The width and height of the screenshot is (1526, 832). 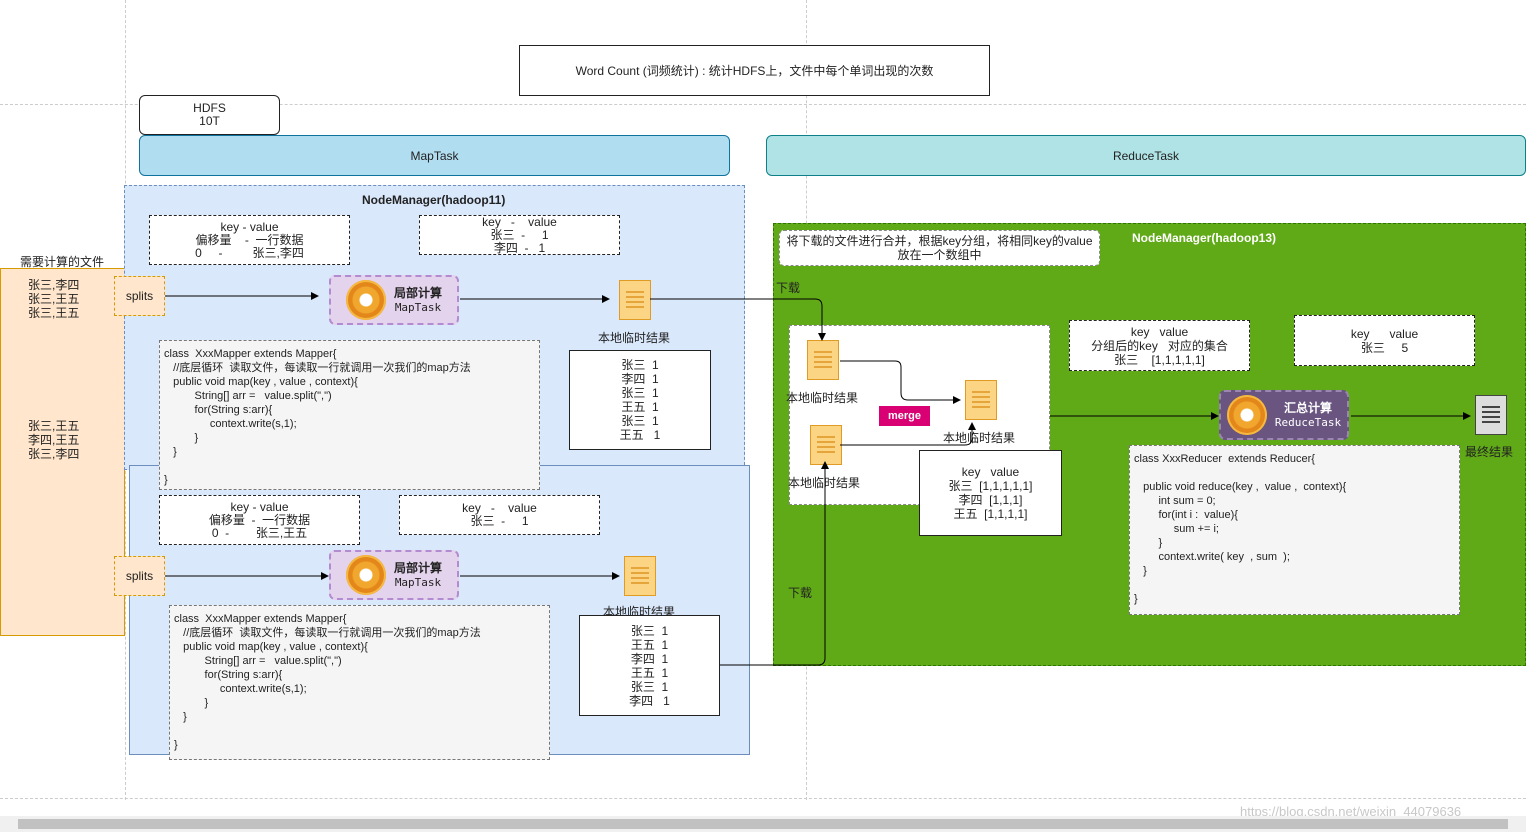 I want to click on horizontal-scrollbar, so click(x=763, y=824).